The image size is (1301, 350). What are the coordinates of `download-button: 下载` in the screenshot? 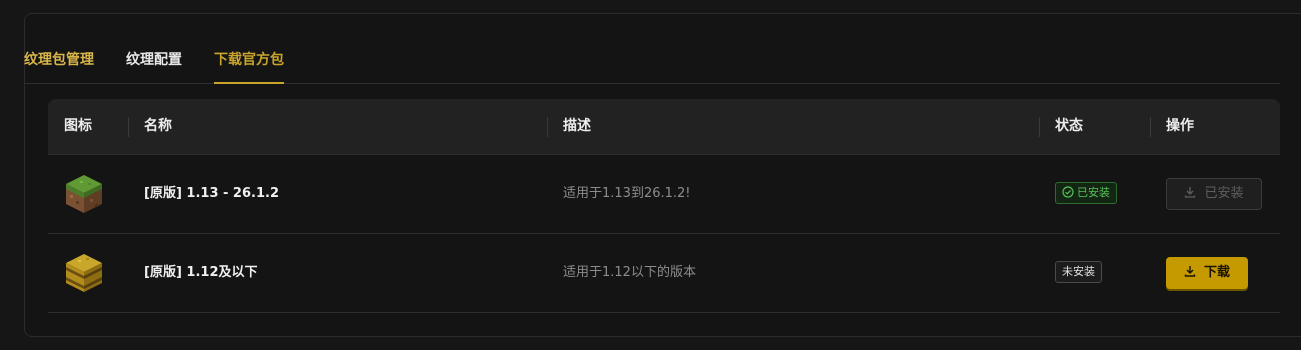 It's located at (1207, 273).